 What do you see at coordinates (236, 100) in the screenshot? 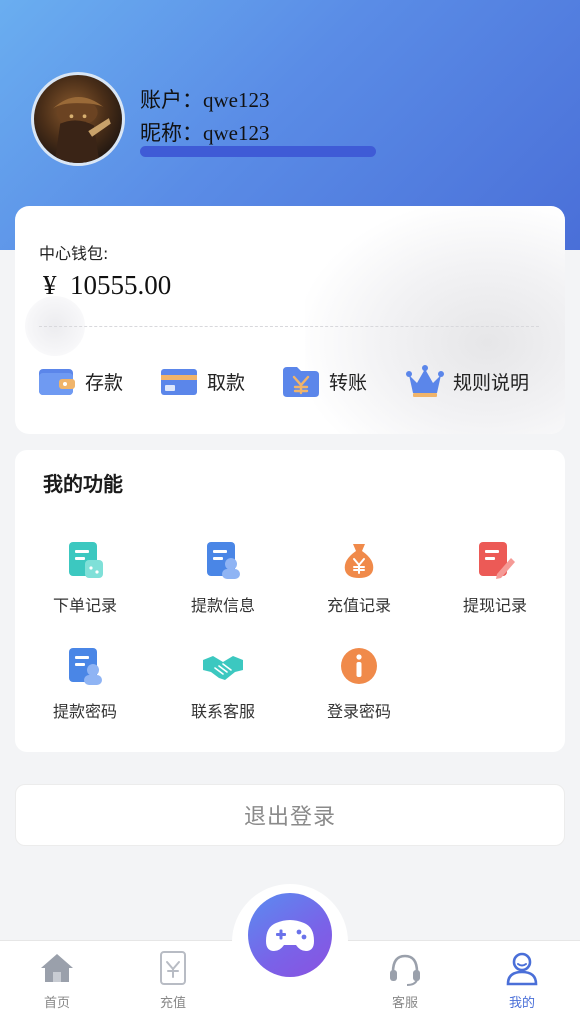
I see `account-value: qwe123` at bounding box center [236, 100].